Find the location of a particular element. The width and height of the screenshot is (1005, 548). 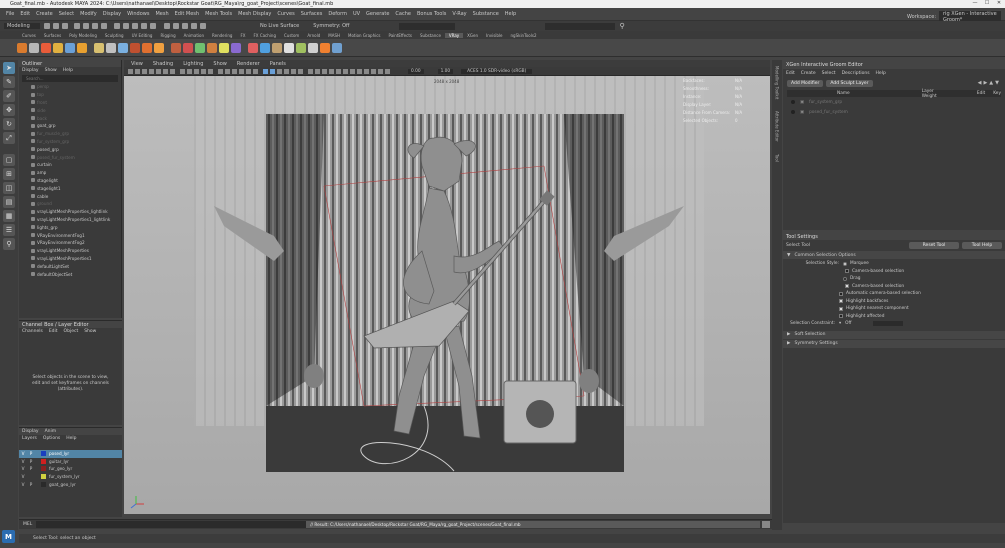

symmetry-settings-section: ▶ Symmetry Settings is located at coordinates (894, 343).